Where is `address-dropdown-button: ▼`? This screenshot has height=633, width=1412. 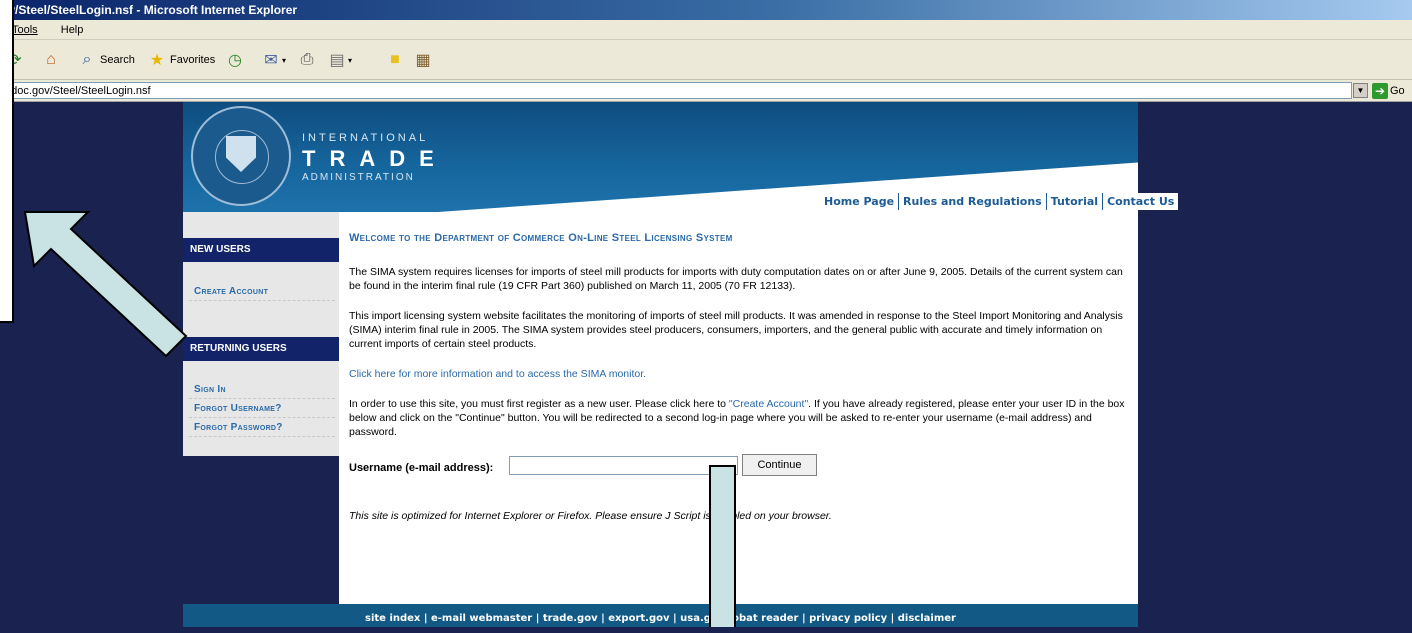
address-dropdown-button: ▼ is located at coordinates (1360, 90).